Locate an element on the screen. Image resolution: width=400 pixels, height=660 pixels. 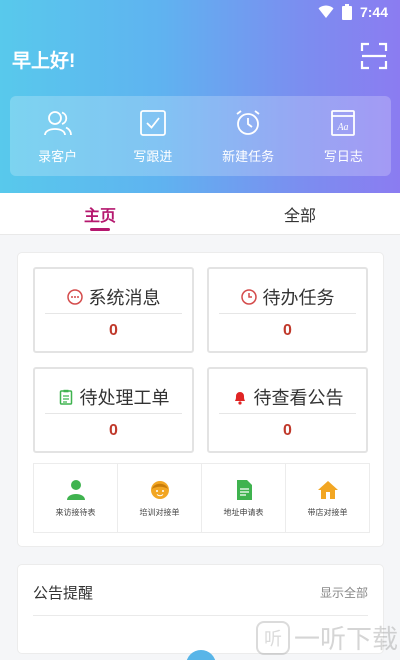
form-label: 培训对接单 is located at coordinates (159, 512).